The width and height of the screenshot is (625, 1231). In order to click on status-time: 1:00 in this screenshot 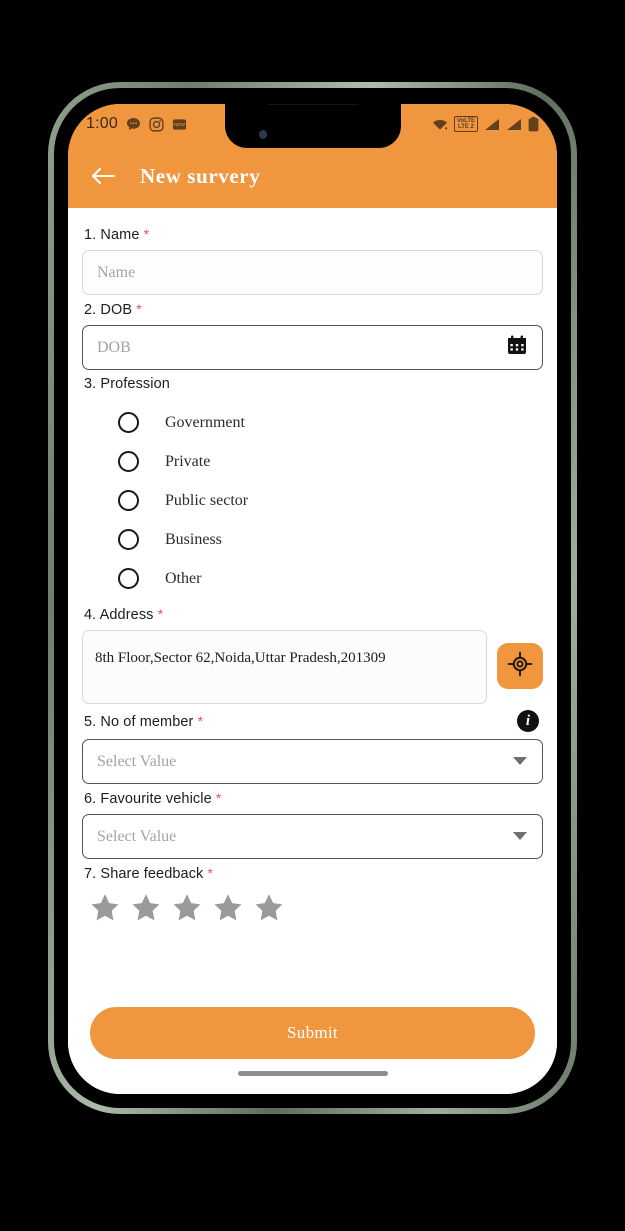, I will do `click(102, 123)`.